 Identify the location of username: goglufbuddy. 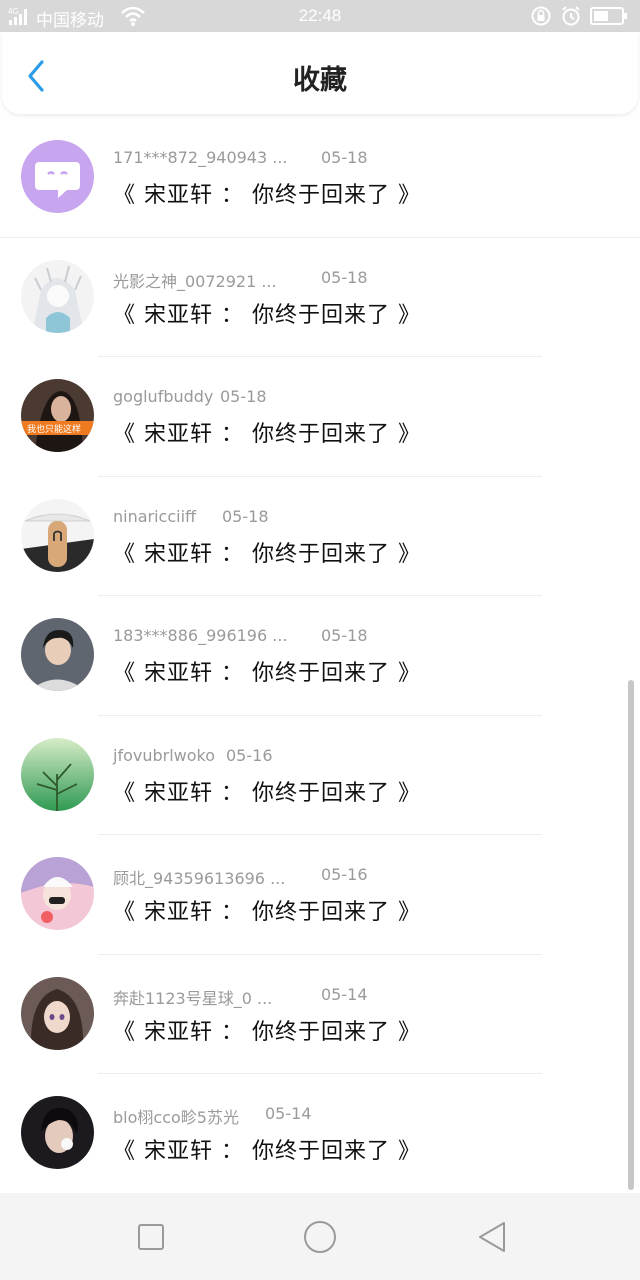
(163, 396).